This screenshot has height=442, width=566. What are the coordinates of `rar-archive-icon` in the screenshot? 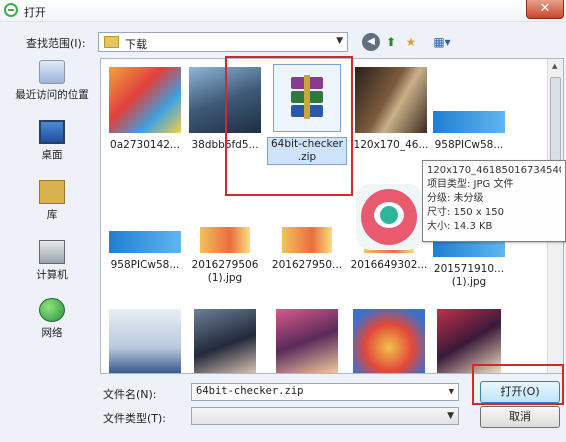 It's located at (307, 98).